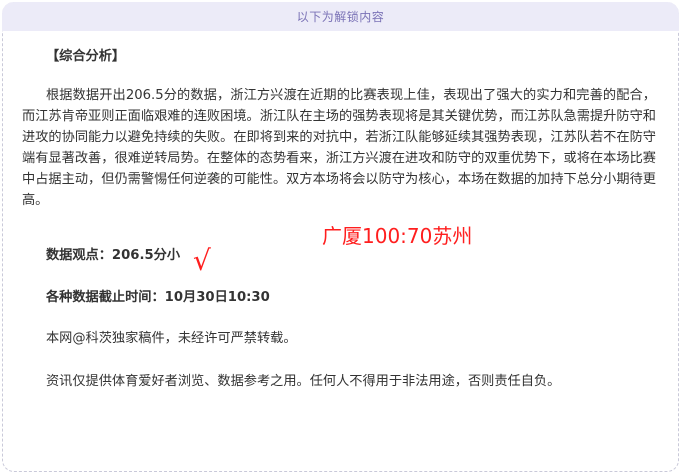 The height and width of the screenshot is (472, 683). I want to click on data-view-line: 数据观点：206.5分小, so click(113, 255).